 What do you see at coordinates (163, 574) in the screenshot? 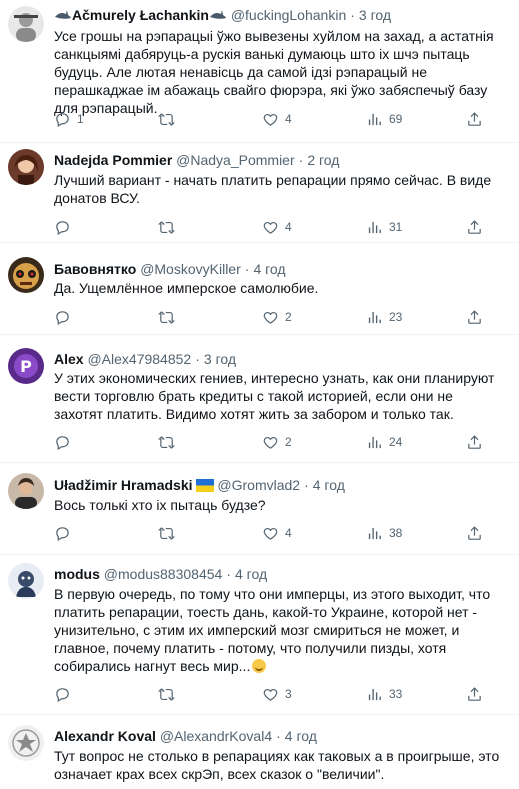
I see `author-handle: @modus88308454` at bounding box center [163, 574].